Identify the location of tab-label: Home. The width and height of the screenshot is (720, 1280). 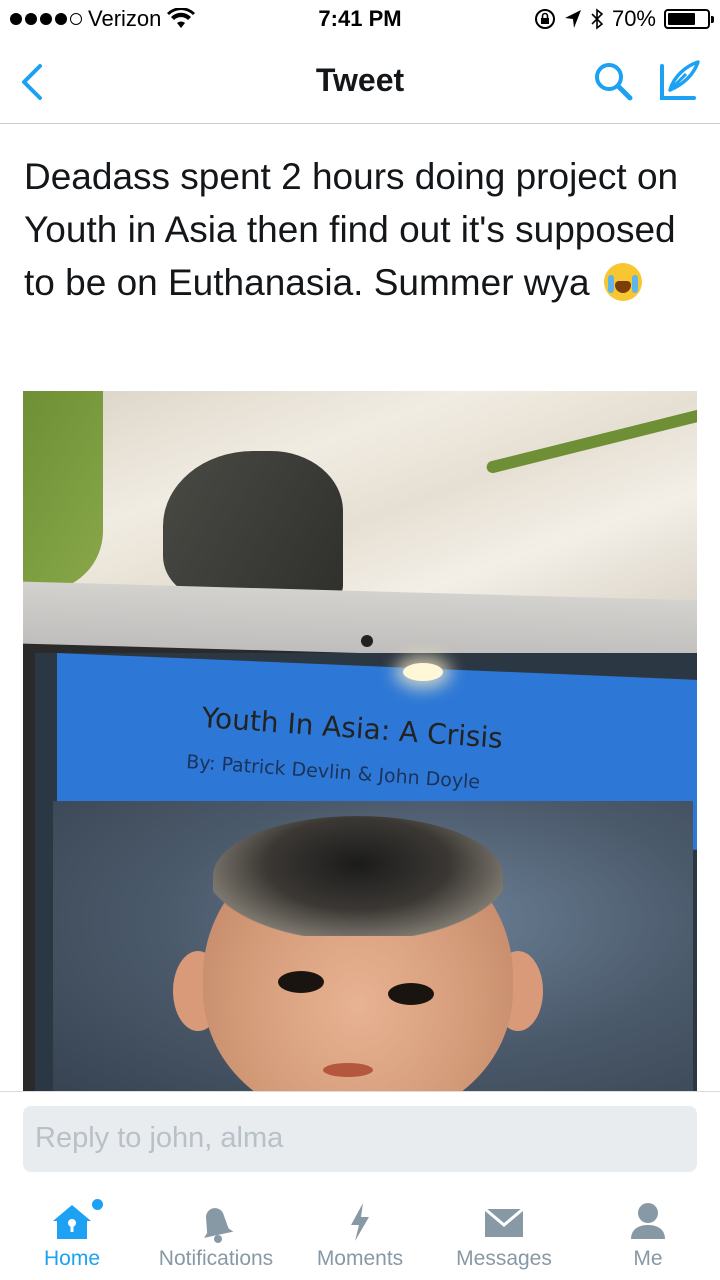
(72, 1258).